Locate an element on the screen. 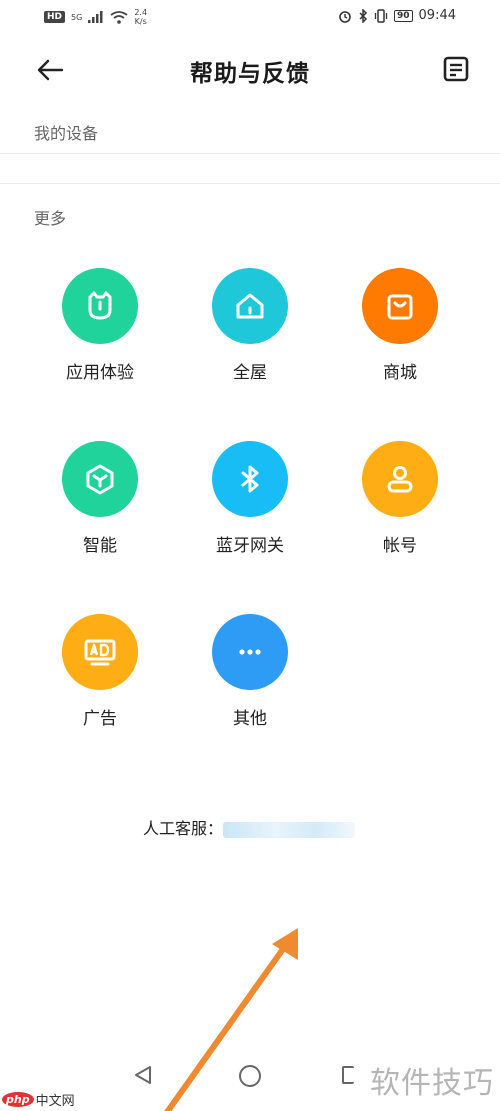 Image resolution: width=500 pixels, height=1111 pixels. item-label: 智能 is located at coordinates (100, 546).